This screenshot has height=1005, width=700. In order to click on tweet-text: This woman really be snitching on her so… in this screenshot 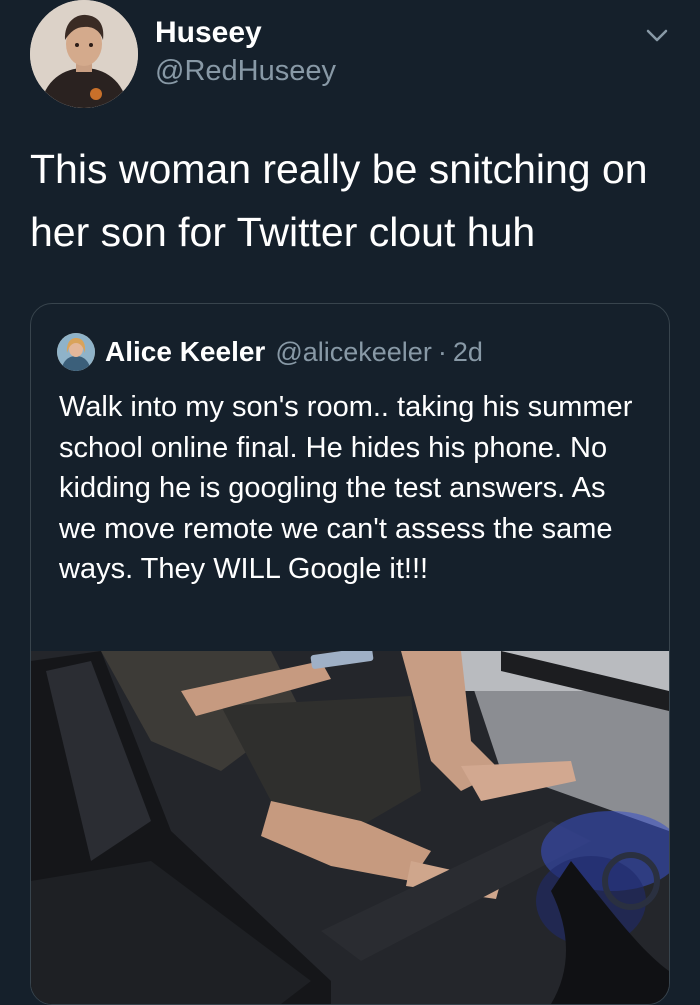, I will do `click(339, 200)`.